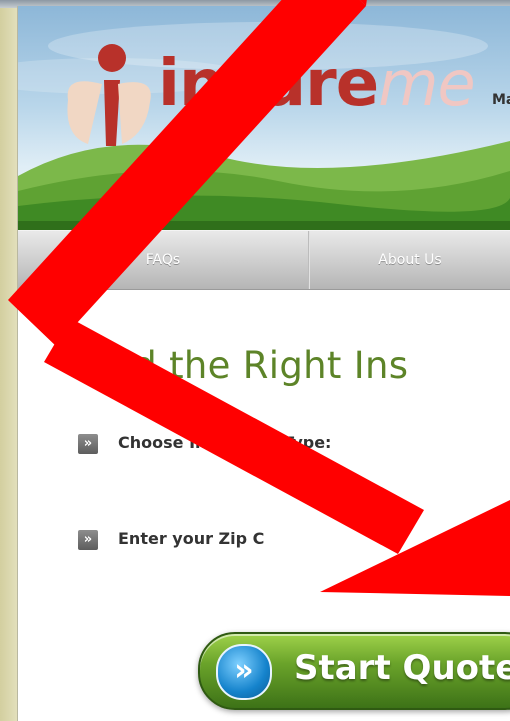 This screenshot has width=510, height=721. Describe the element at coordinates (108, 95) in the screenshot. I see `insureme-logo-icon` at that location.